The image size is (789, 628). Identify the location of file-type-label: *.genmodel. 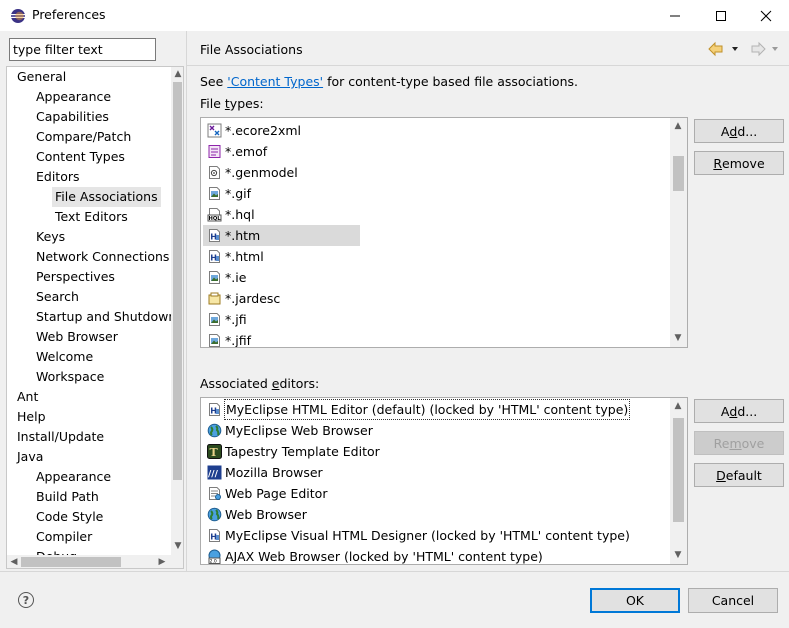
(261, 172).